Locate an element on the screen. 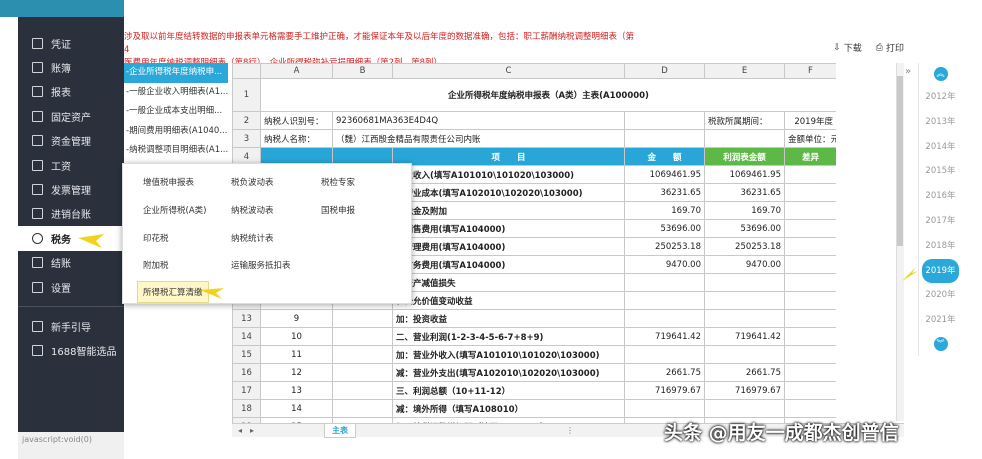 Image resolution: width=982 pixels, height=459 pixels. item-cell: 营业收入(填写A101010\101020\103000) is located at coordinates (508, 174).